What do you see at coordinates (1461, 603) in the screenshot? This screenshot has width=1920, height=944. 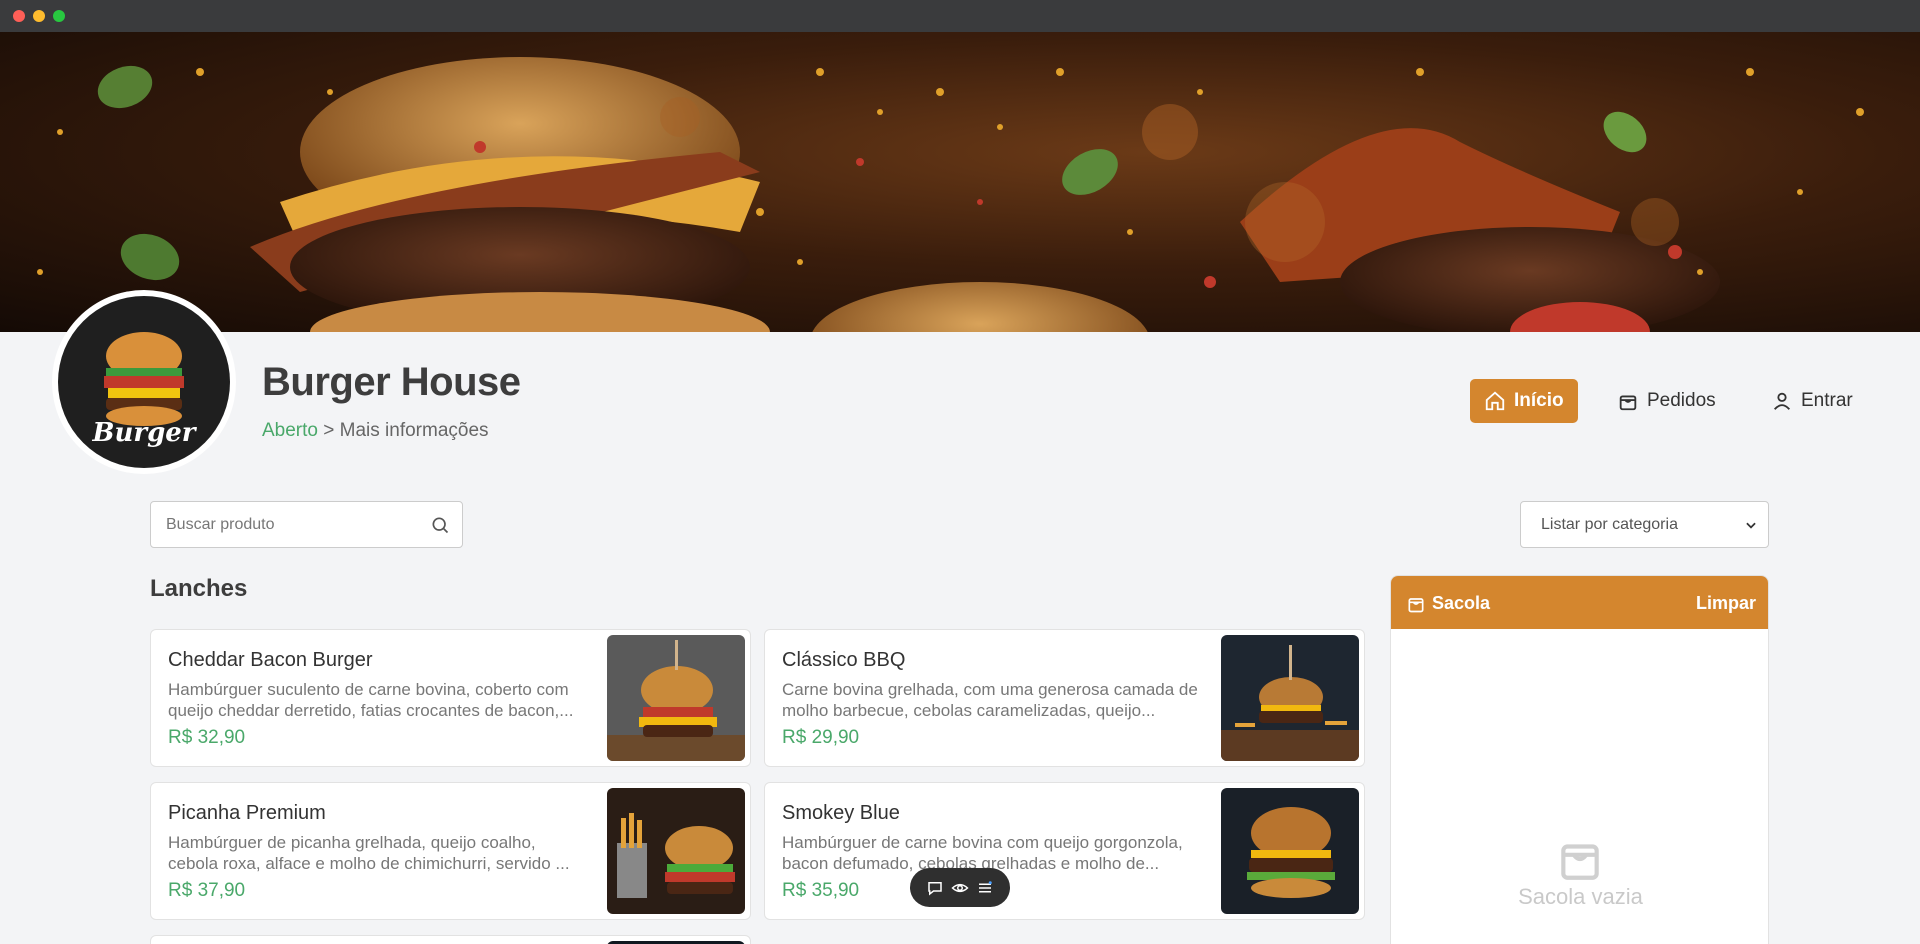 I see `cart-title-label: Sacola` at bounding box center [1461, 603].